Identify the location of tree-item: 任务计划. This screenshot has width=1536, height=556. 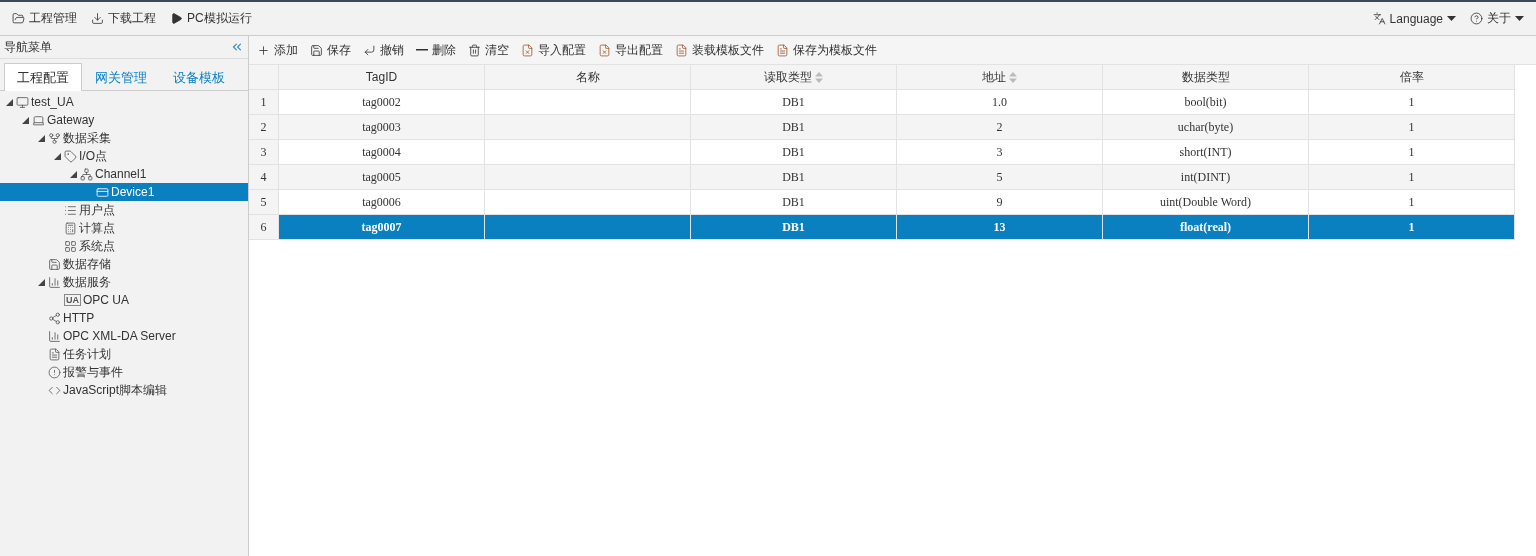
(124, 354).